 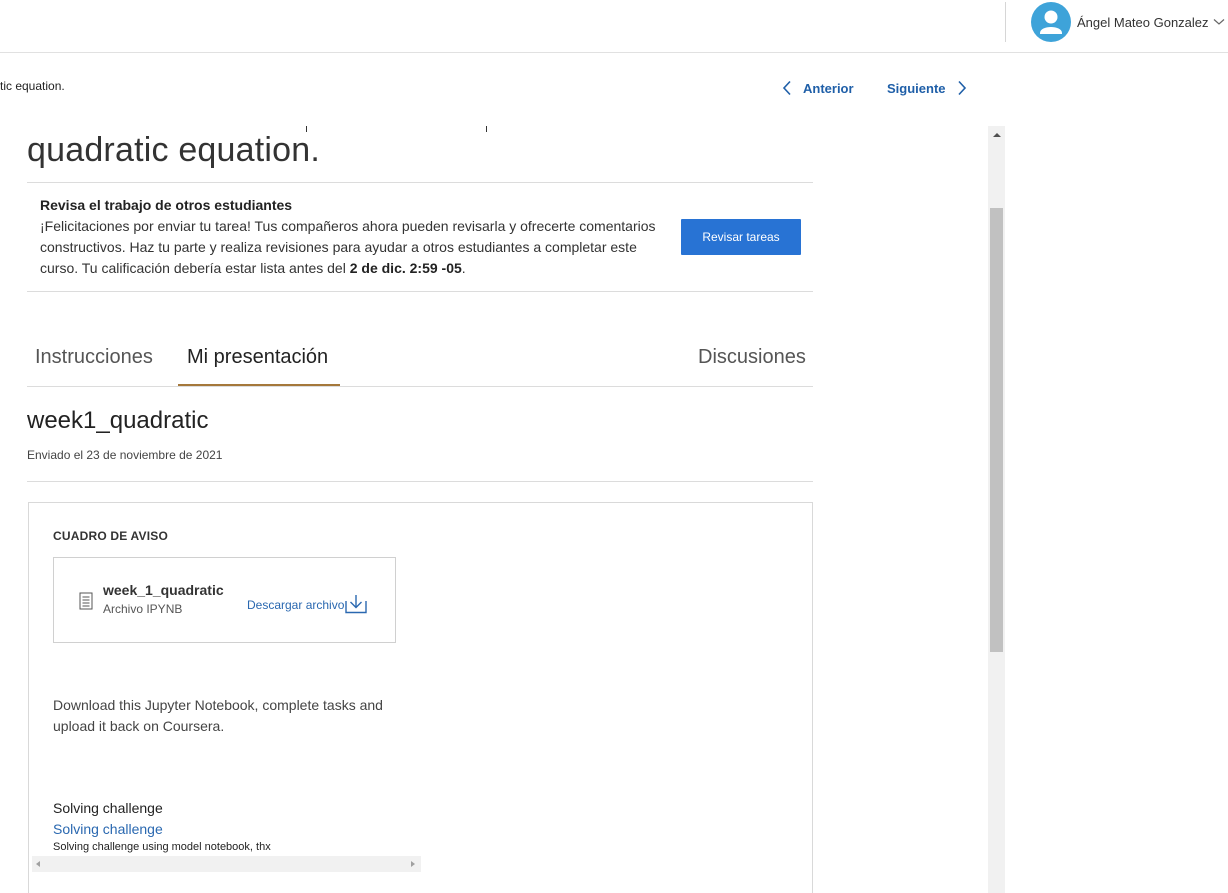 I want to click on tab-instructions: Instrucciones, so click(x=94, y=357).